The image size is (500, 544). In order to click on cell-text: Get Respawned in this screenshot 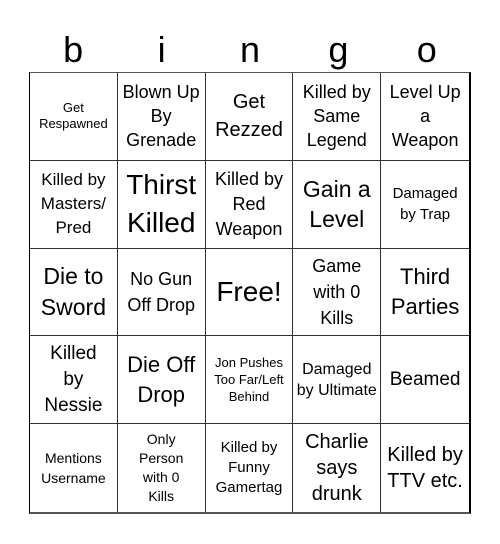, I will do `click(73, 116)`.